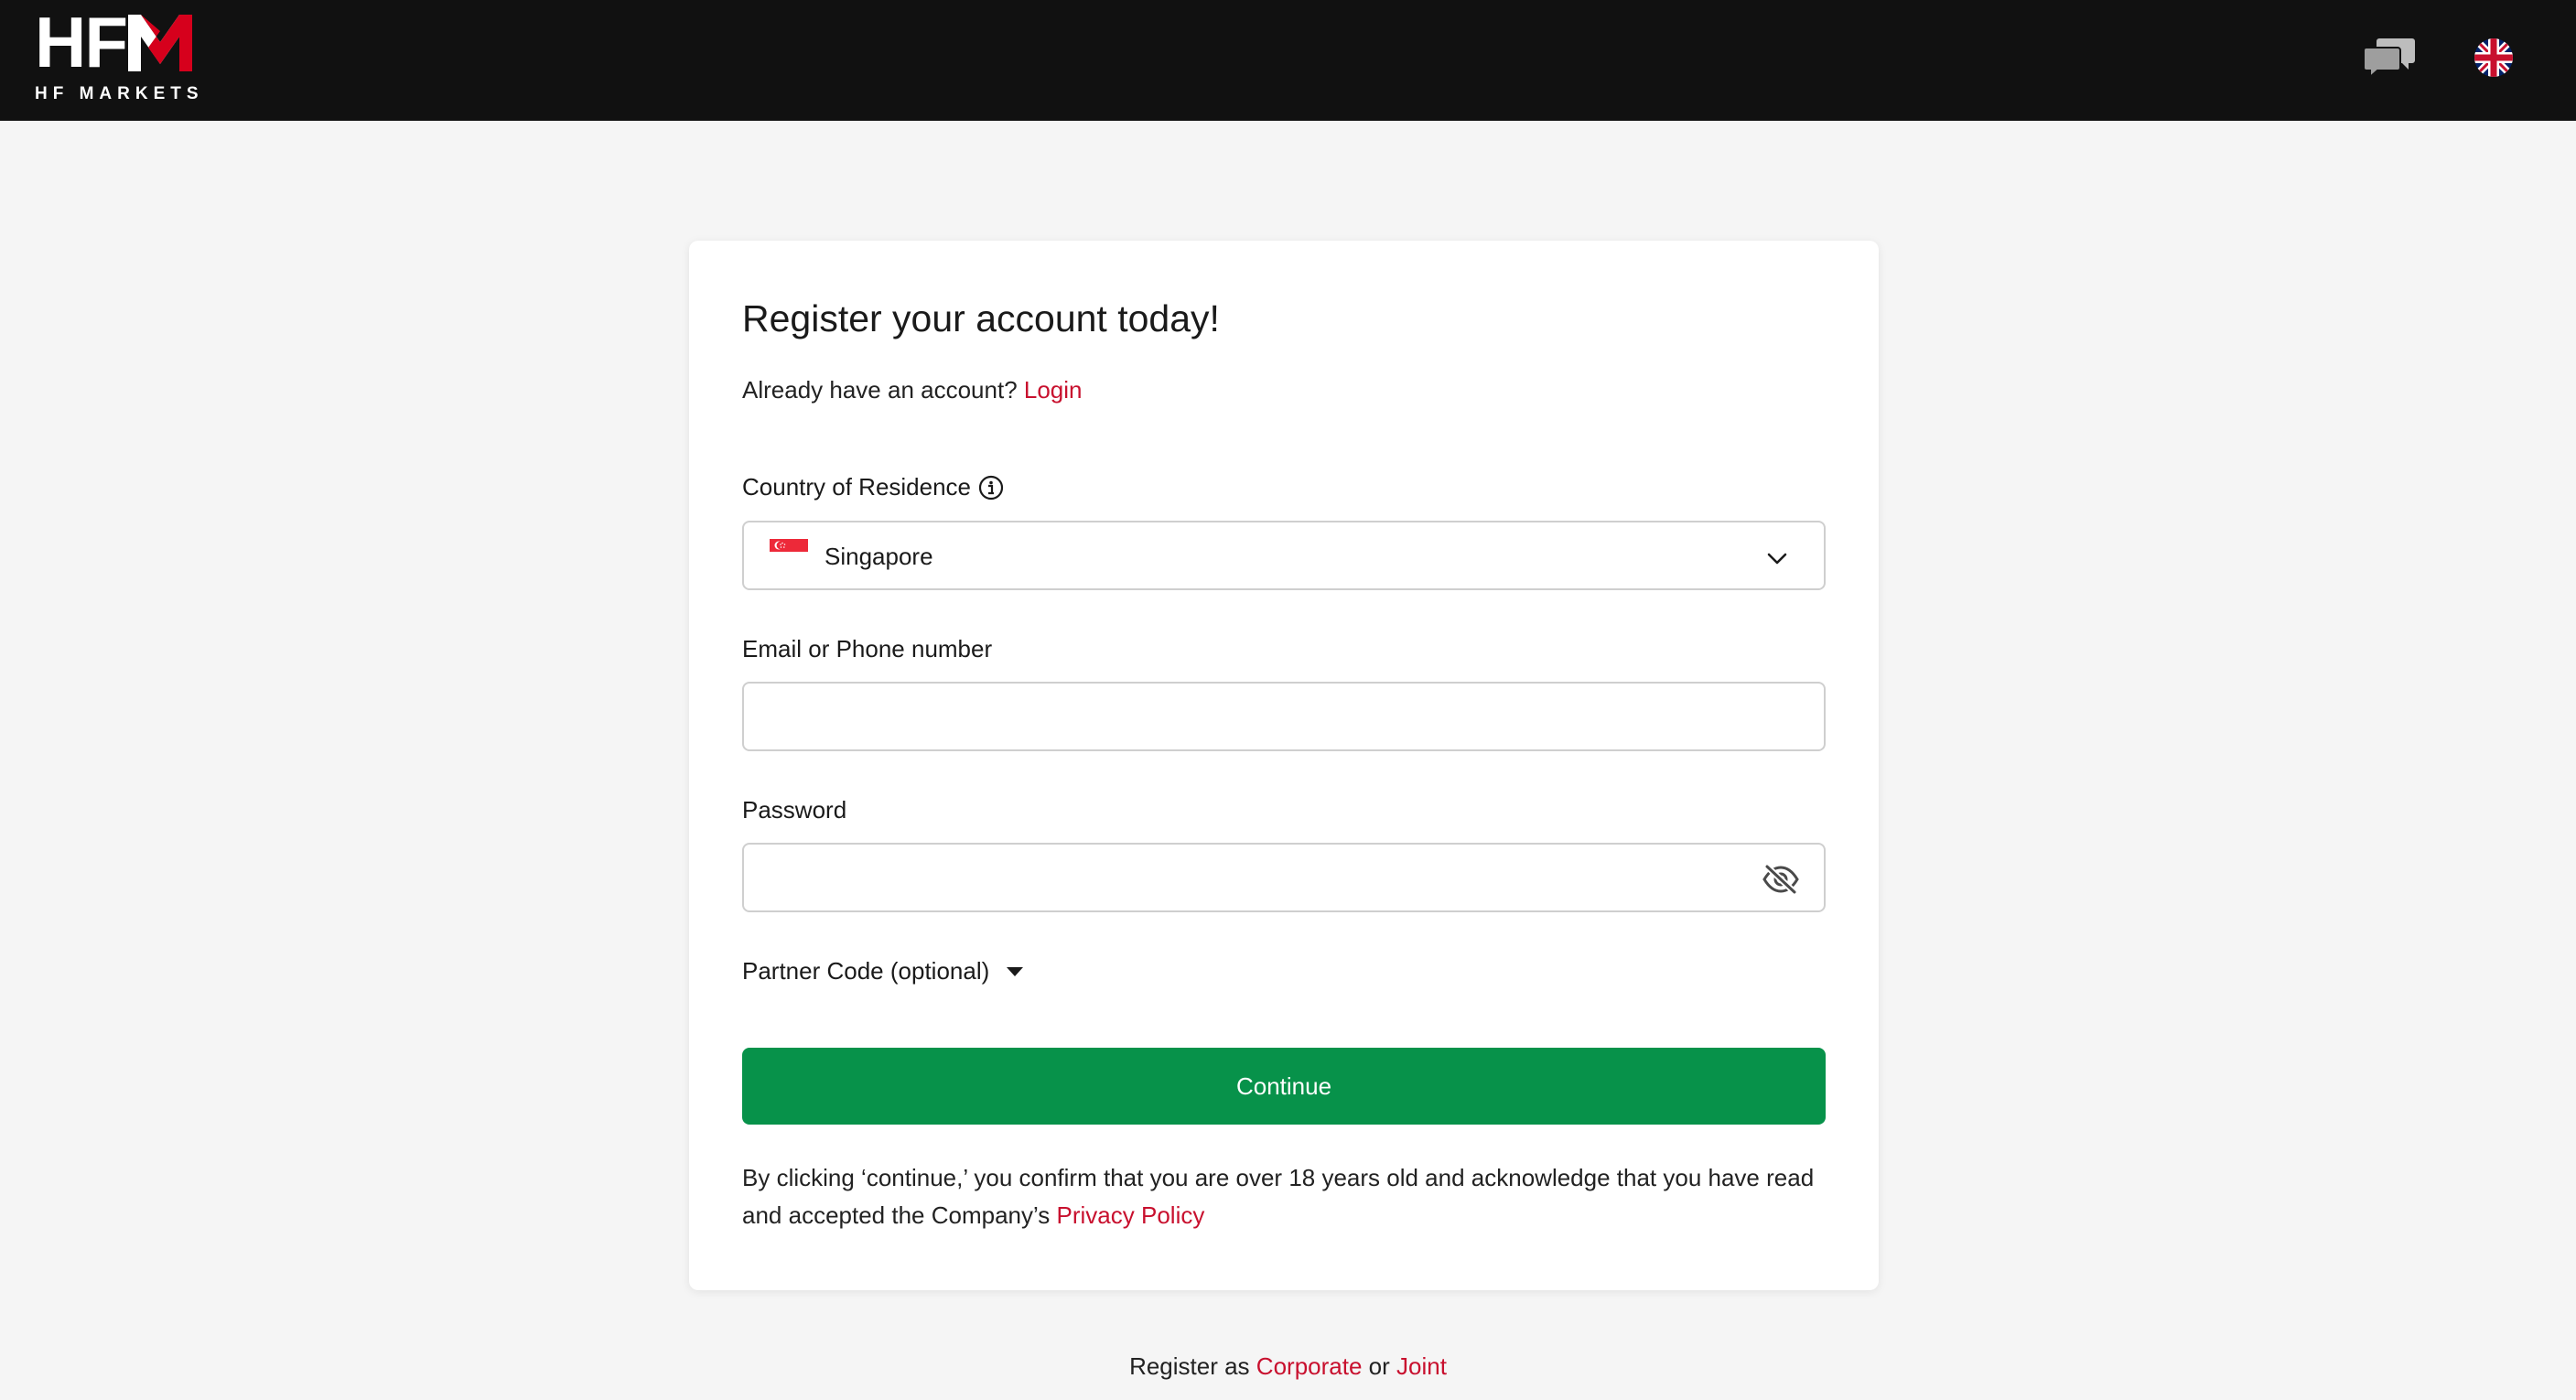 The image size is (2576, 1400). I want to click on country-label: Country of Residence, so click(873, 487).